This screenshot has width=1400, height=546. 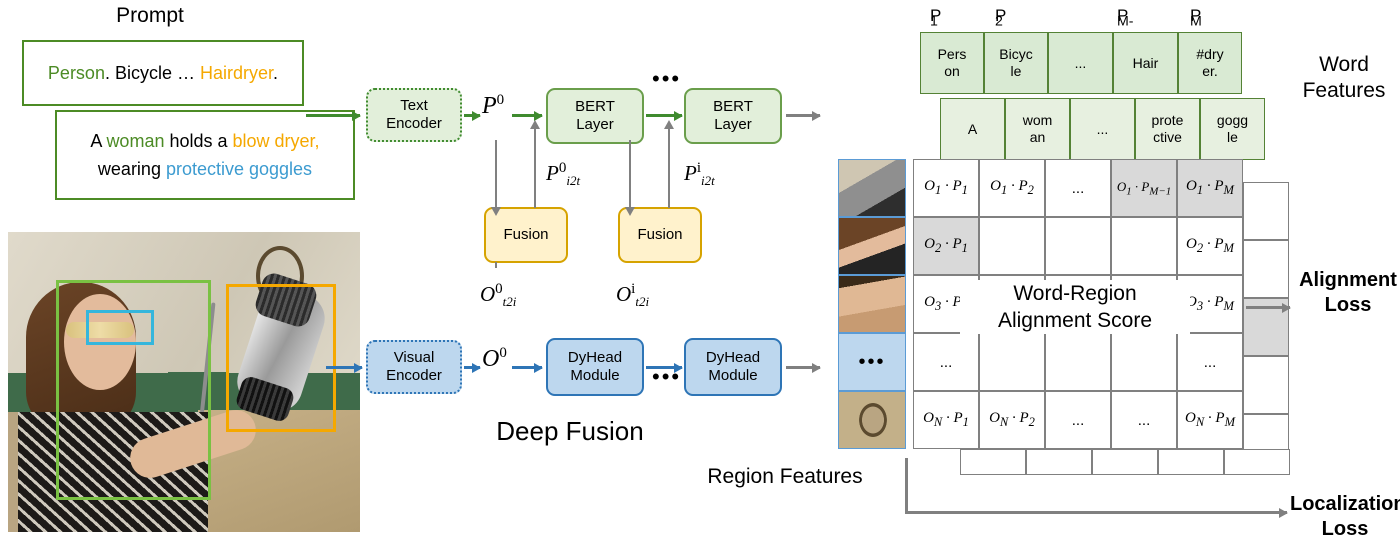 I want to click on prompt-punct-1: ., so click(x=109, y=73).